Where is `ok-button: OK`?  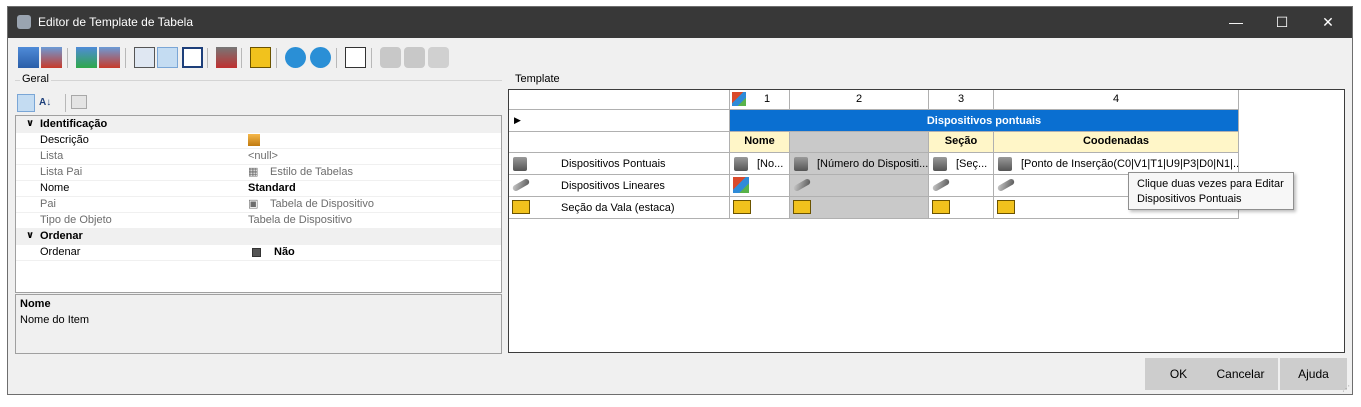 ok-button: OK is located at coordinates (1178, 374).